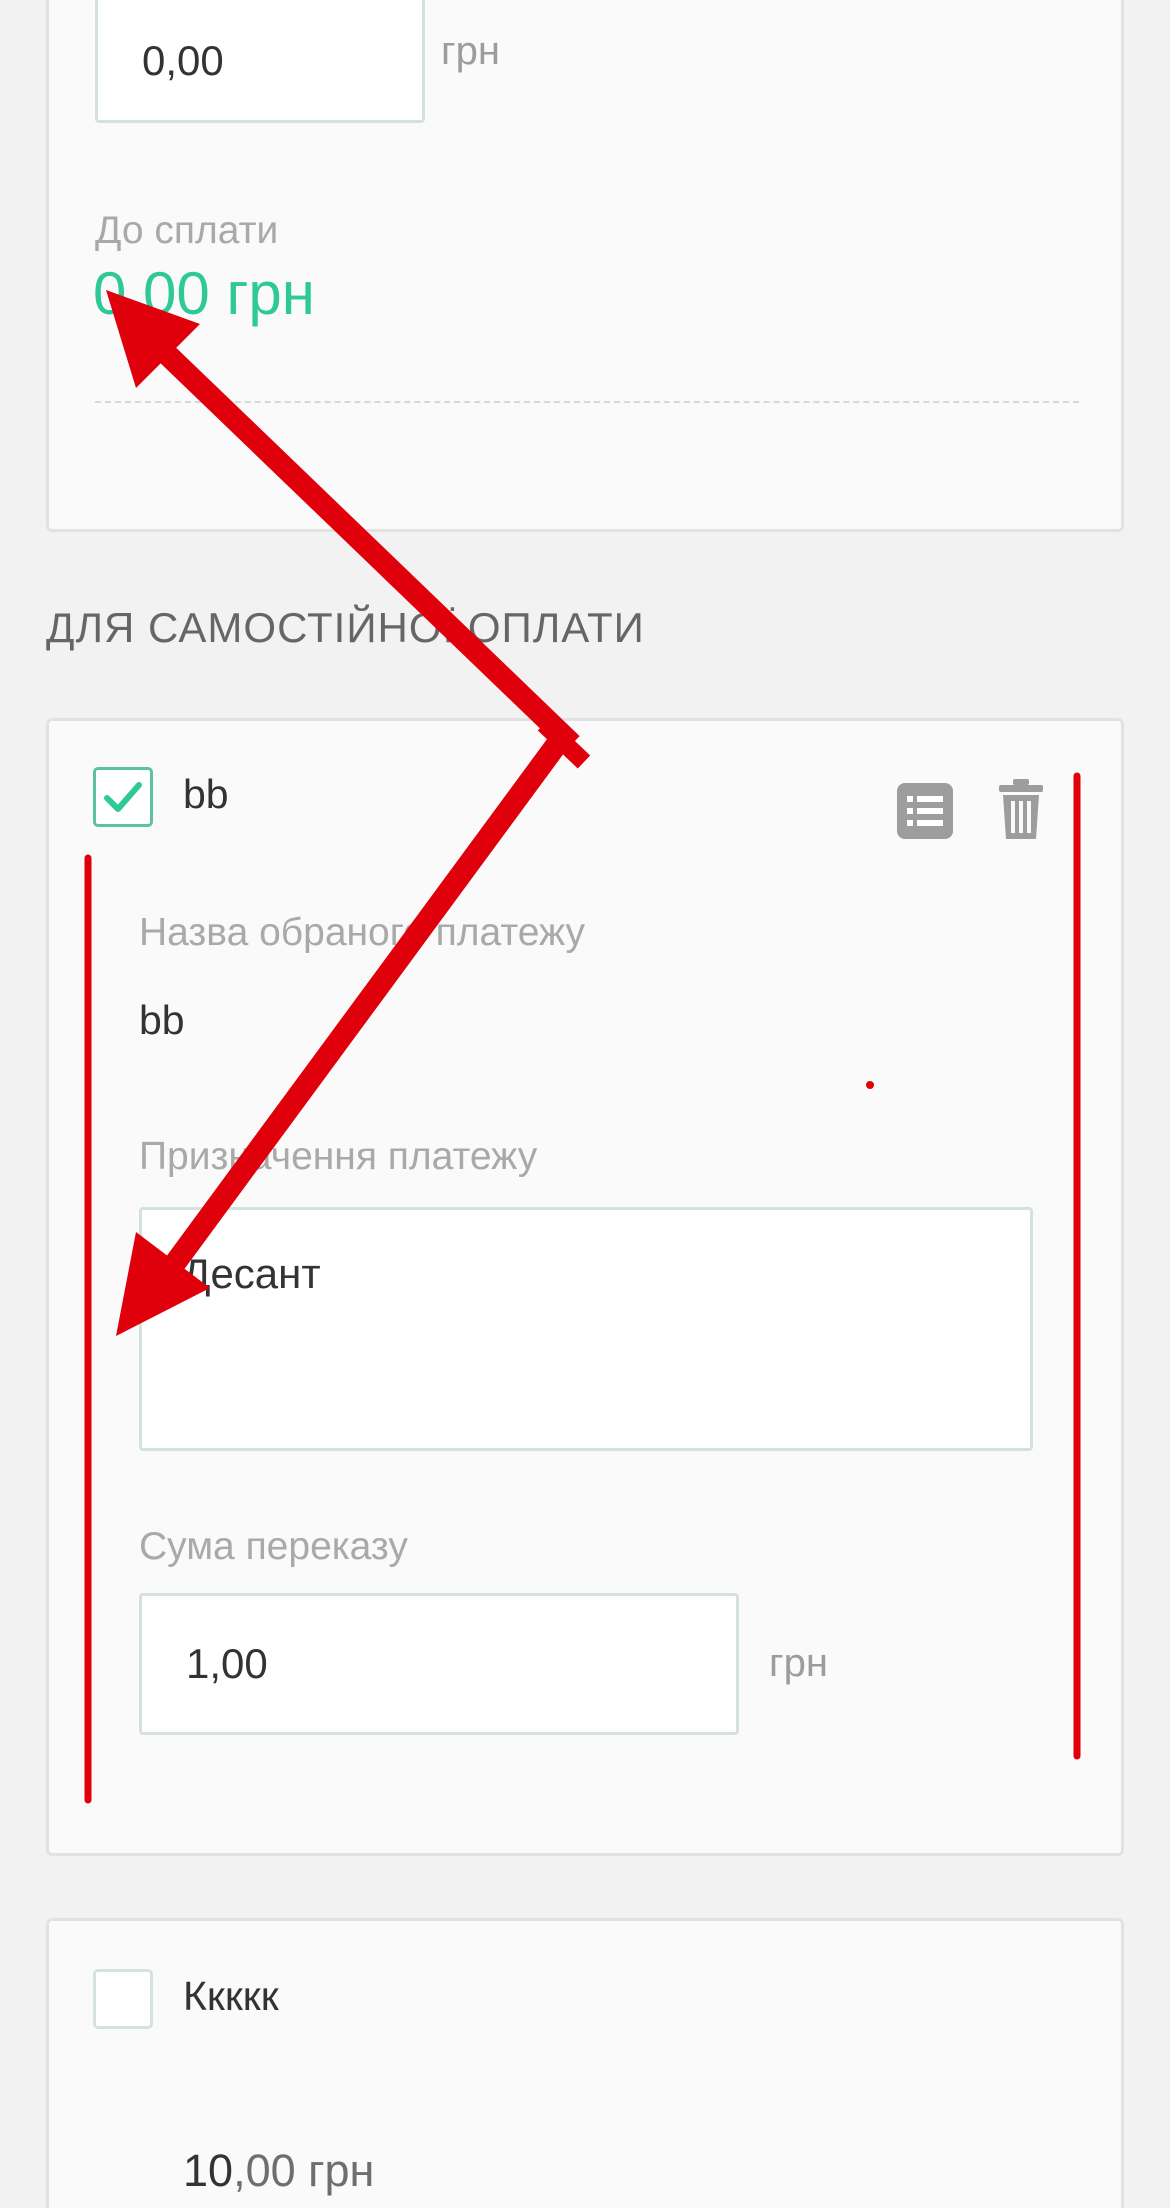 Image resolution: width=1170 pixels, height=2208 pixels. What do you see at coordinates (586, 1329) in the screenshot?
I see `payment-purpose-textarea: Десант` at bounding box center [586, 1329].